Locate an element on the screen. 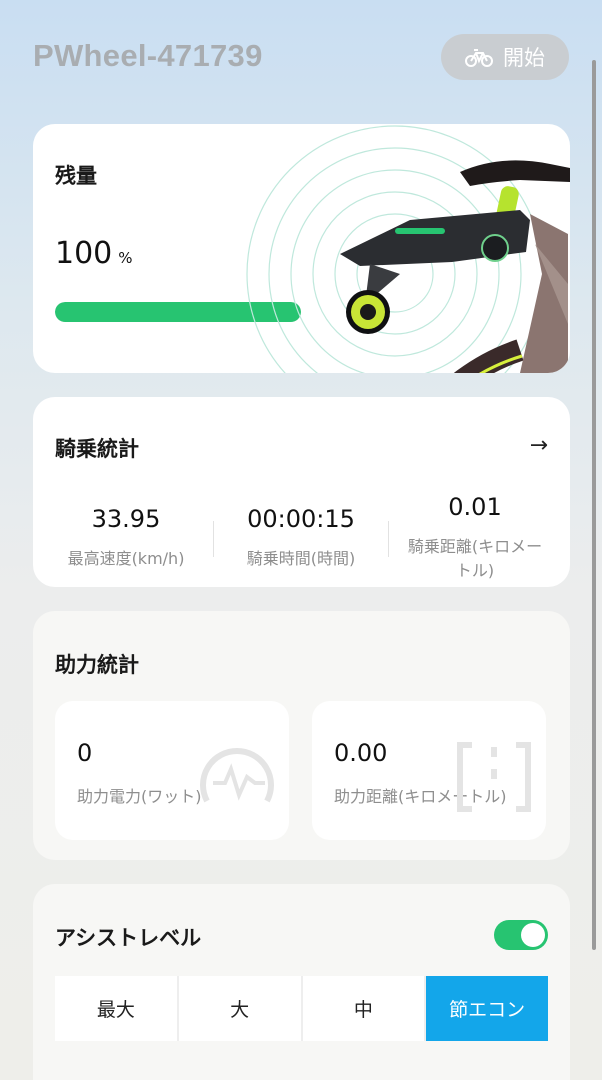 Image resolution: width=602 pixels, height=1080 pixels. ride-distance-label: 騎乗距離(キロメートル) is located at coordinates (475, 558).